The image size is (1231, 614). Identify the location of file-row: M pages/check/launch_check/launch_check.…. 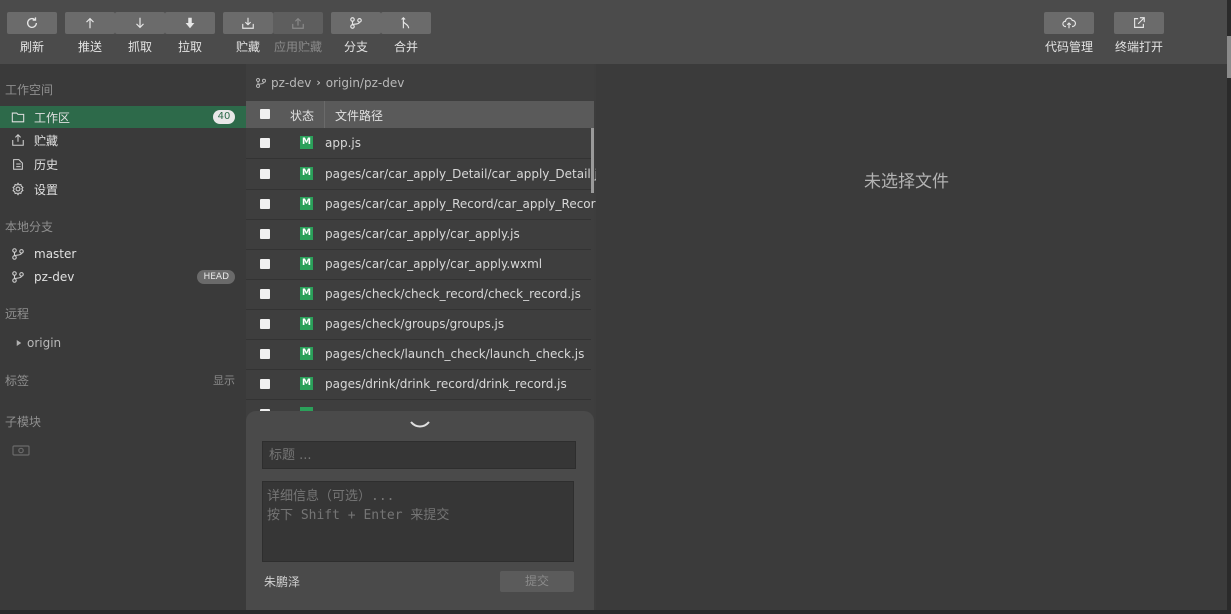
(418, 354).